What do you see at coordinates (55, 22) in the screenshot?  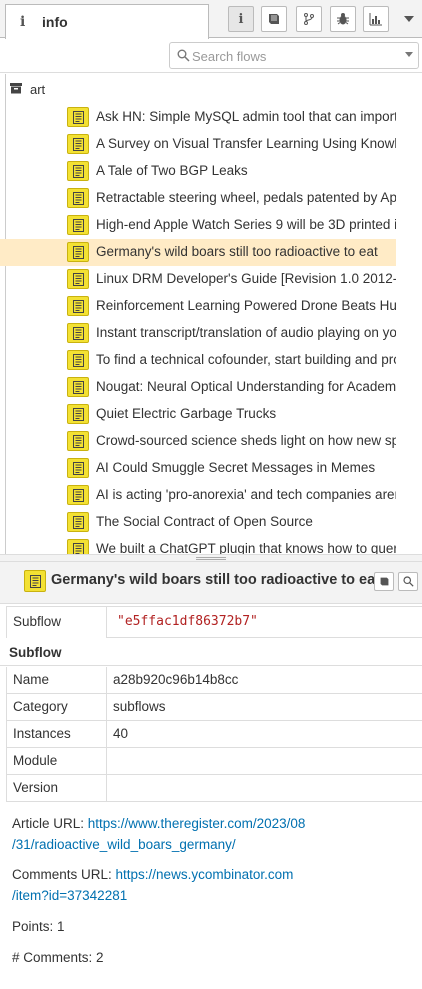 I see `tab-info-label: info` at bounding box center [55, 22].